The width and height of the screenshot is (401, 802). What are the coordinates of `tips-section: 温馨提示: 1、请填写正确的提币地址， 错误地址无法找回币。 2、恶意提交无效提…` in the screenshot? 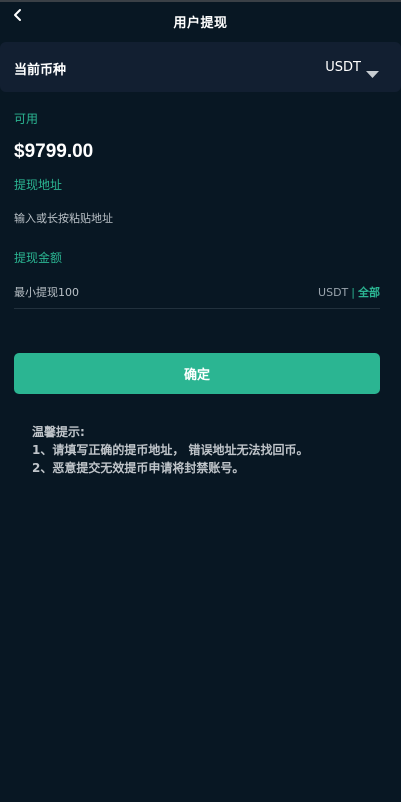 It's located at (212, 450).